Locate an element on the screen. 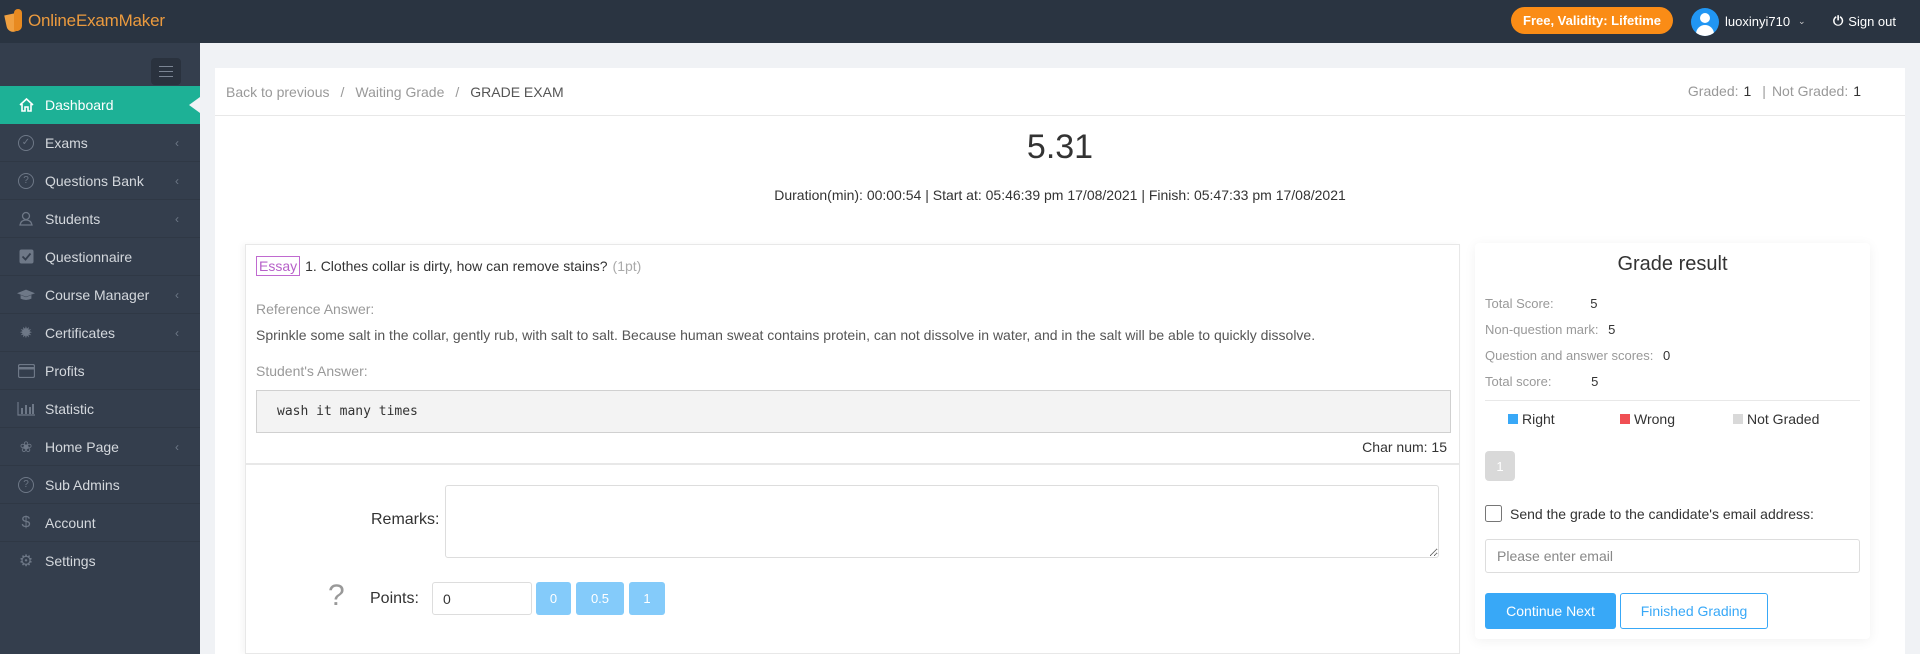 The width and height of the screenshot is (1920, 654). logo-text: OnlineExamMaker is located at coordinates (96, 20).